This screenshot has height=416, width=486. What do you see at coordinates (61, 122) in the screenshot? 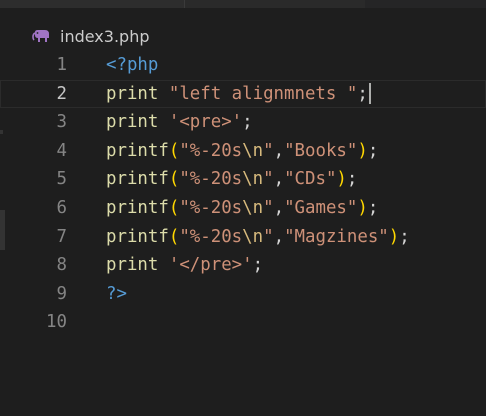
I see `line-number: 3` at bounding box center [61, 122].